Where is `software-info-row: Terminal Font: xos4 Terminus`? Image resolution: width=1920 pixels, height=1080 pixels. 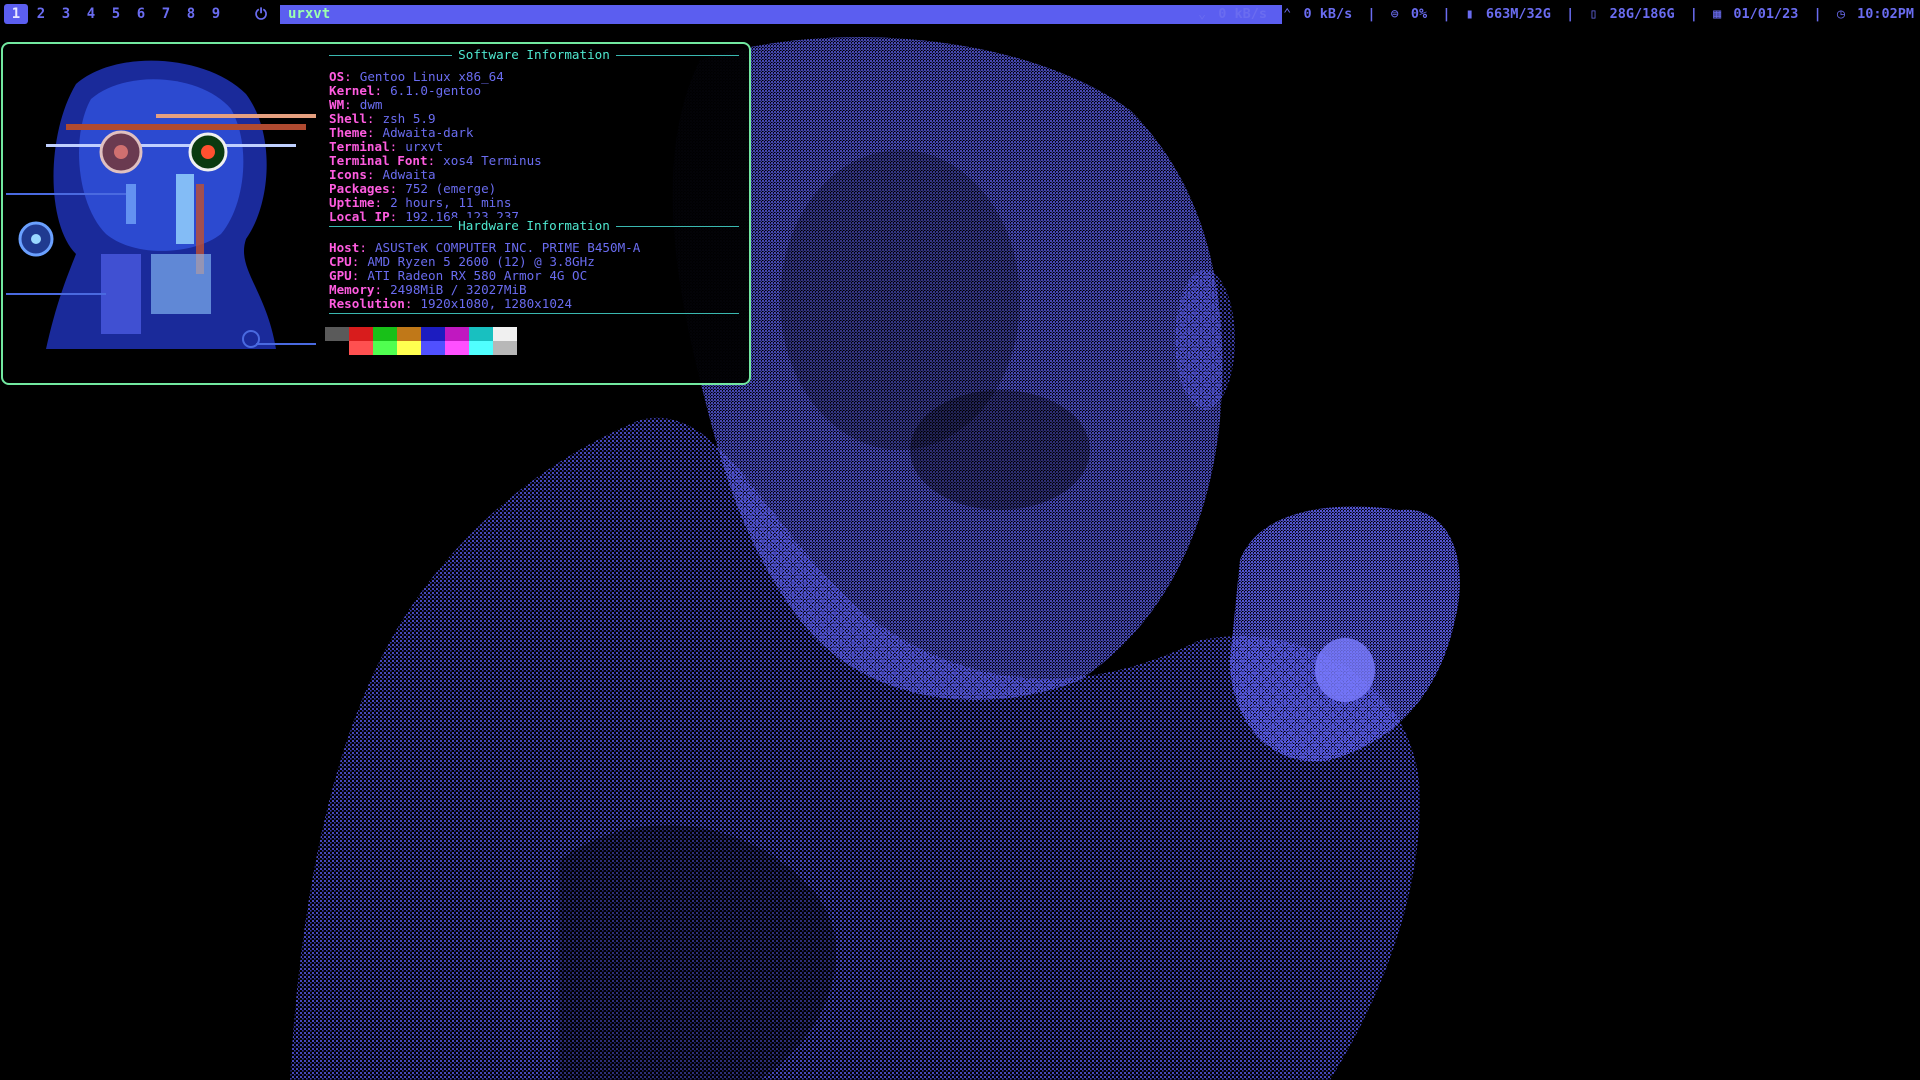
software-info-row: Terminal Font: xos4 Terminus is located at coordinates (534, 161).